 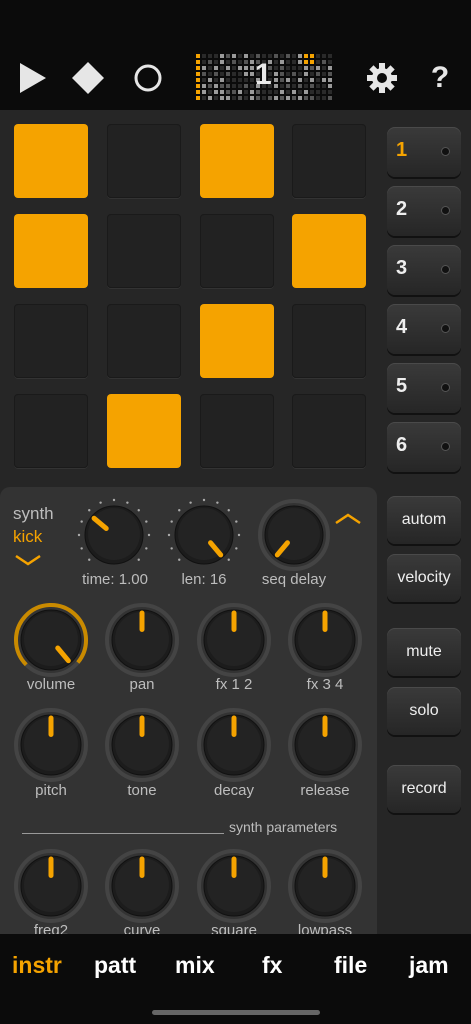 I want to click on mute-button: mute, so click(x=424, y=652).